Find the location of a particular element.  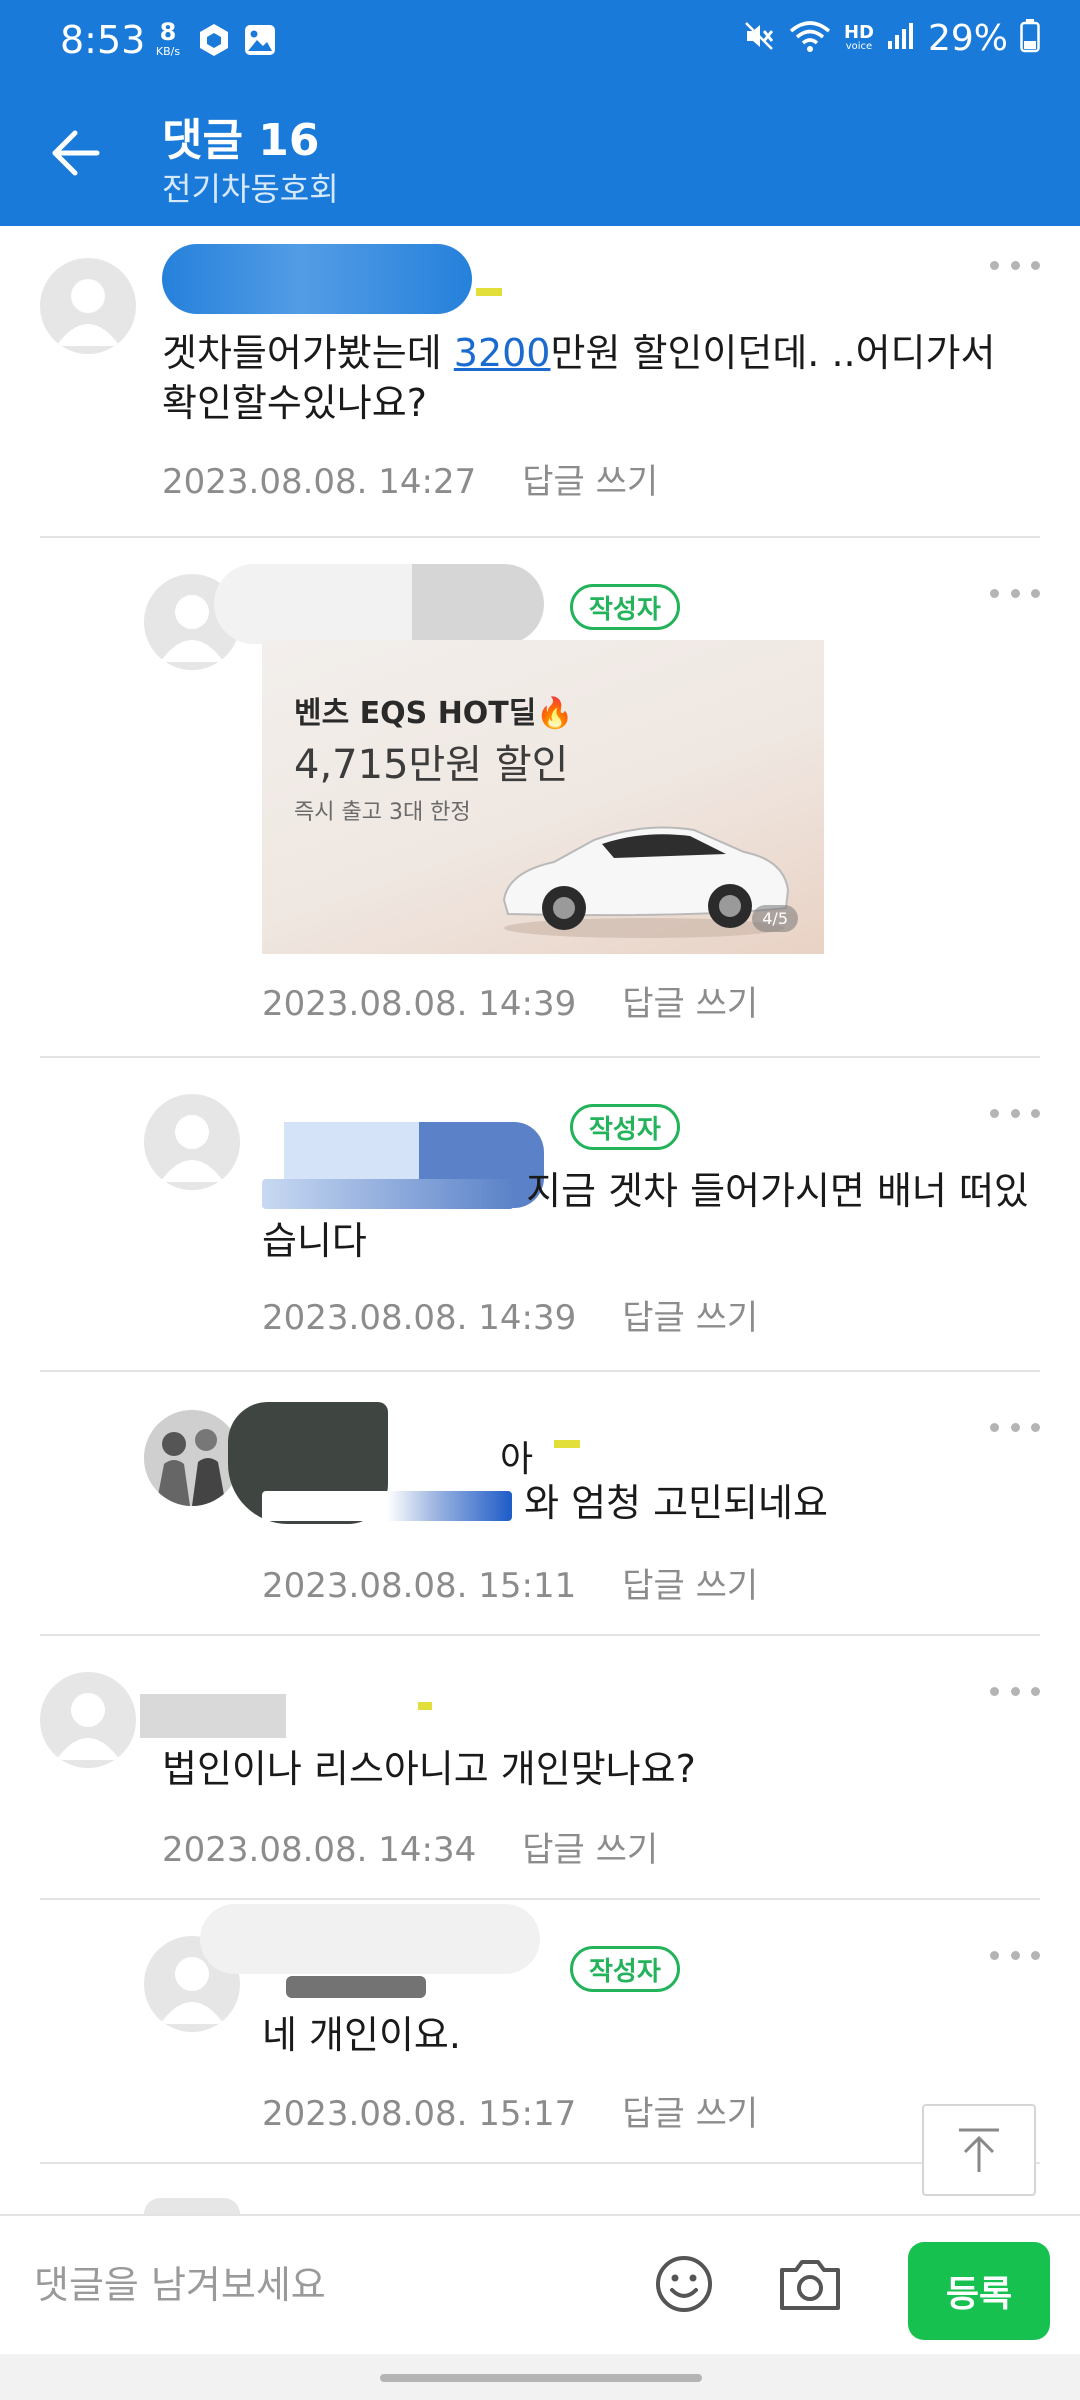

divider is located at coordinates (540, 2163).